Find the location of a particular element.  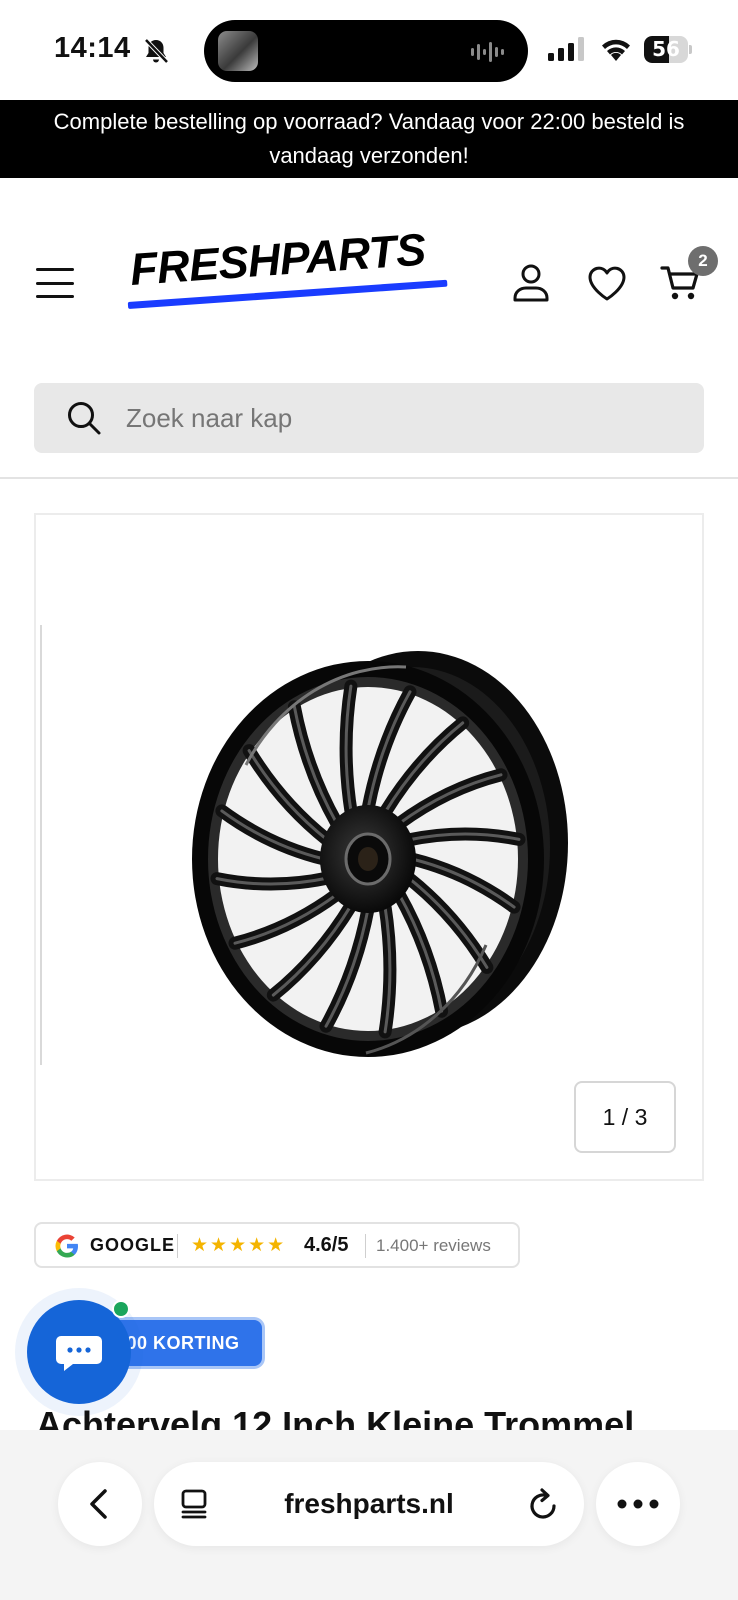

audio-wave-icon is located at coordinates (487, 52).